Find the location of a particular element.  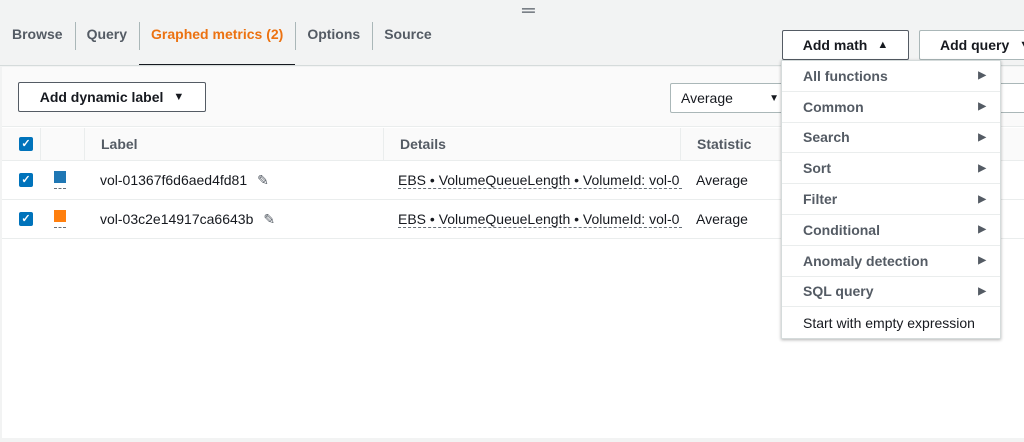

menu-item-common: Common ▶ is located at coordinates (891, 107).